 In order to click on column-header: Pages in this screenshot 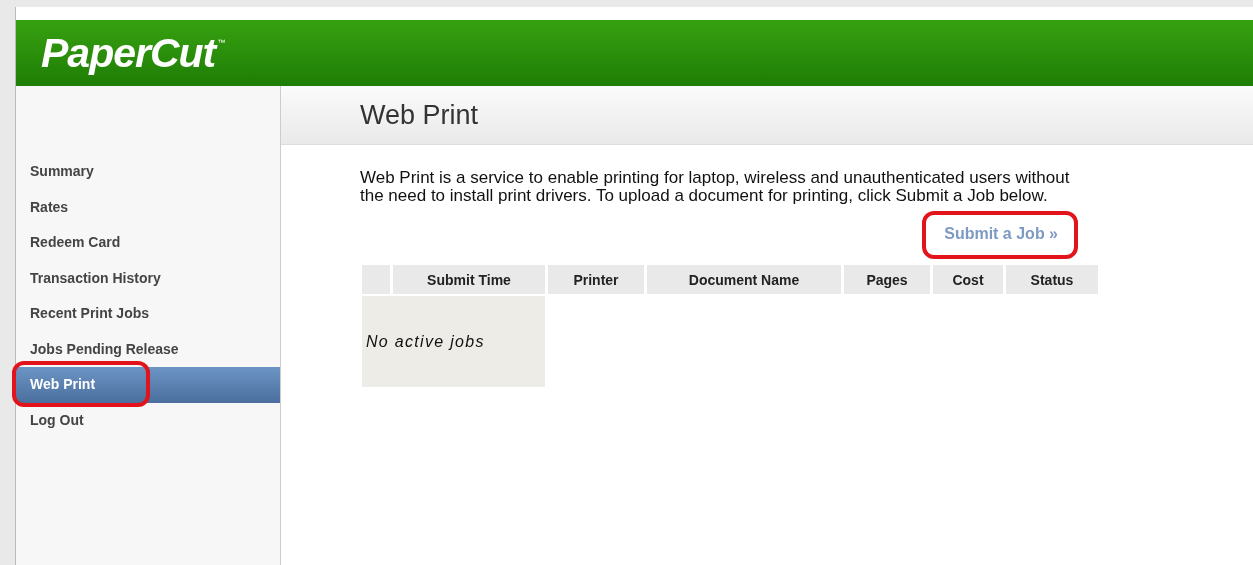, I will do `click(887, 279)`.